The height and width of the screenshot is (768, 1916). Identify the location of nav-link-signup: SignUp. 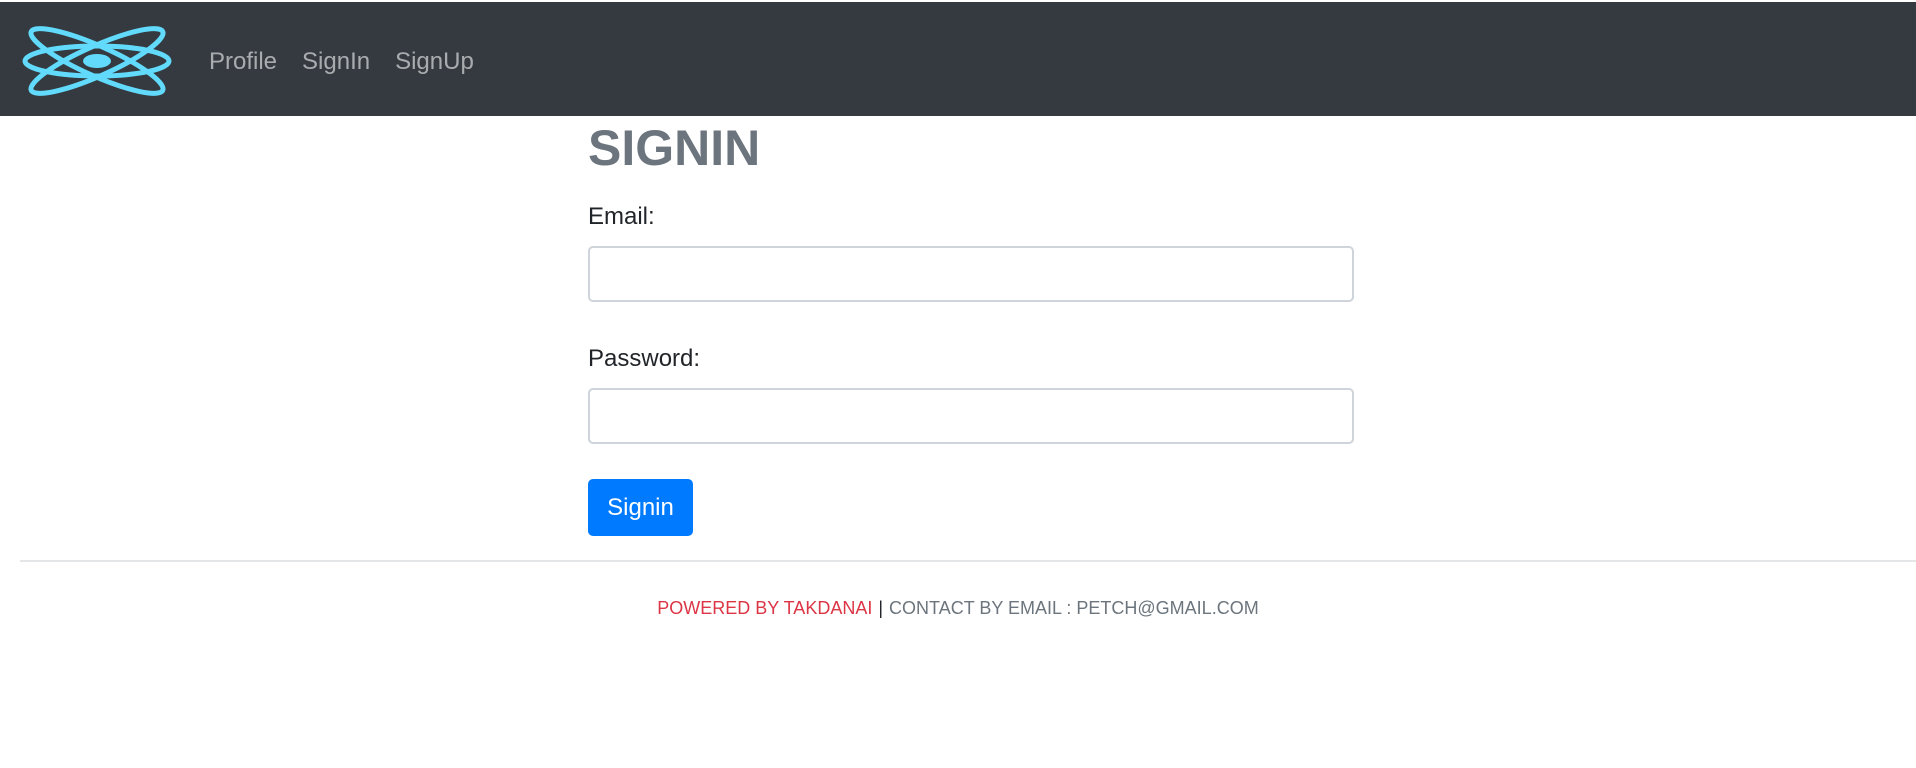
(434, 62).